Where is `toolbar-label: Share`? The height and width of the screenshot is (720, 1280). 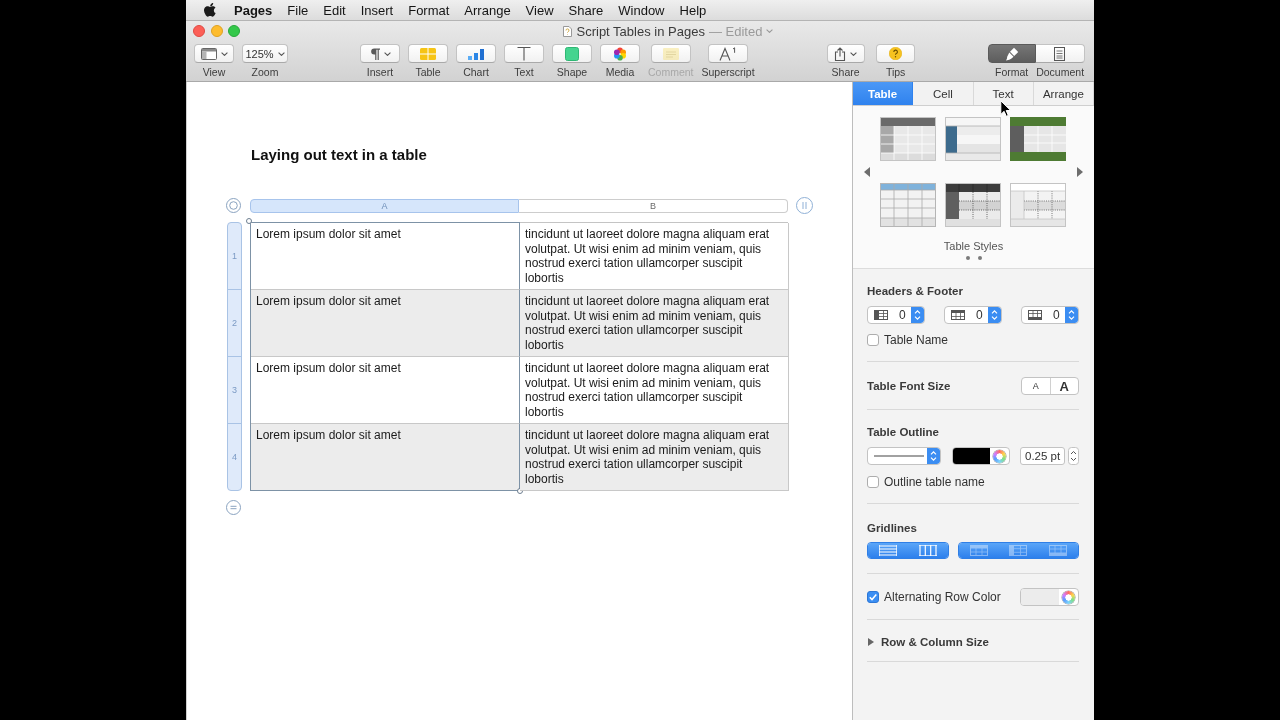 toolbar-label: Share is located at coordinates (845, 72).